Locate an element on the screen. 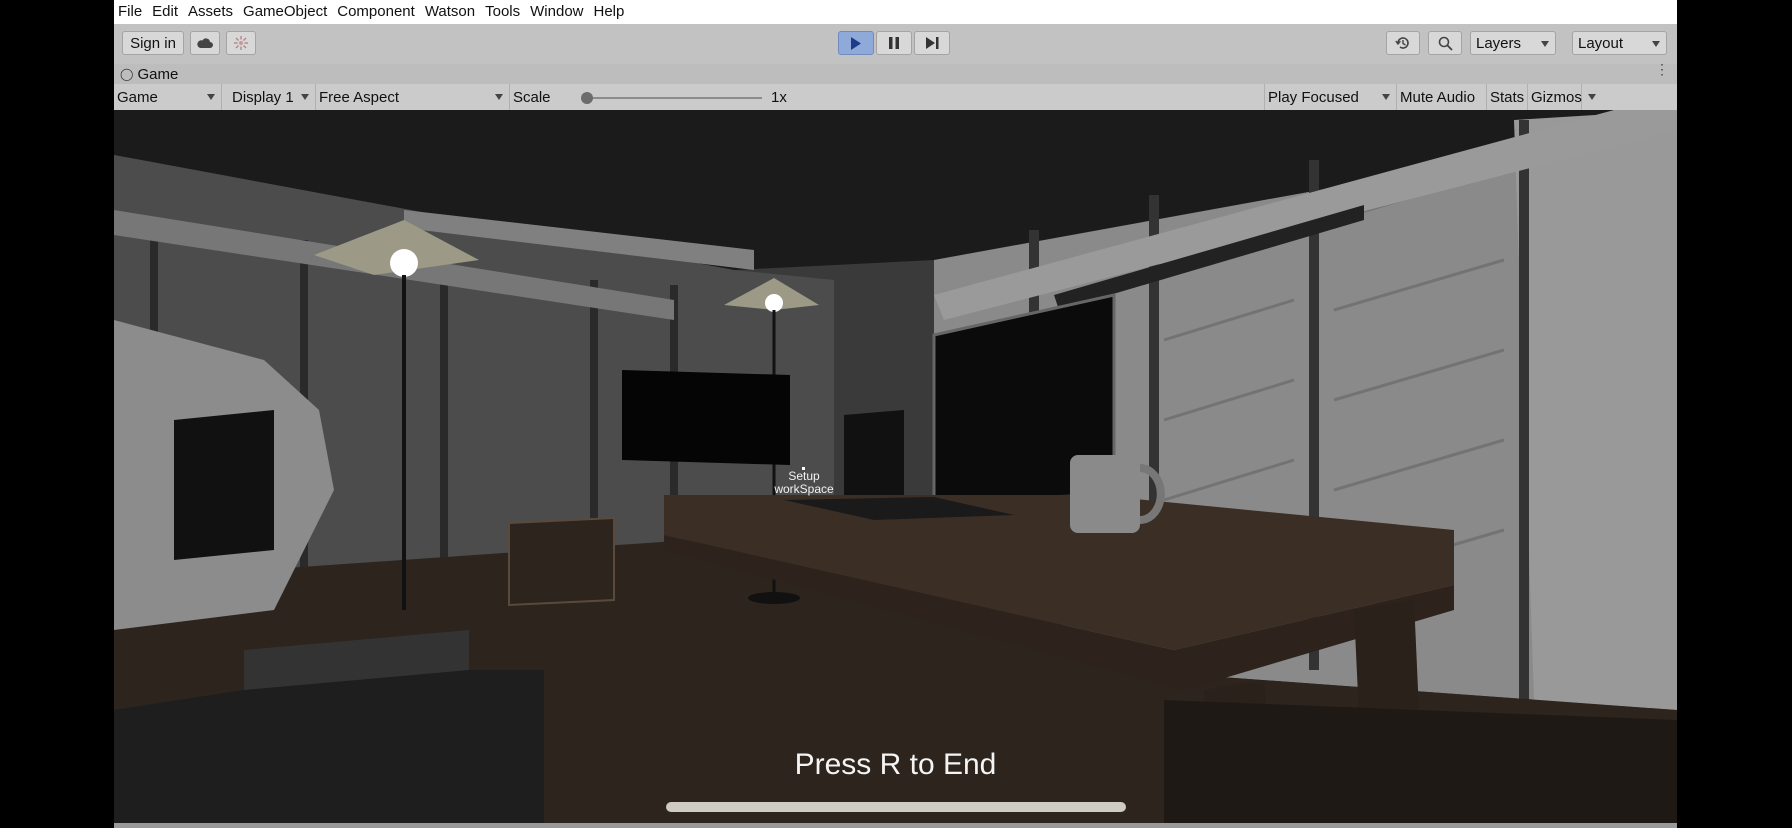  menu-window: Window is located at coordinates (556, 12).